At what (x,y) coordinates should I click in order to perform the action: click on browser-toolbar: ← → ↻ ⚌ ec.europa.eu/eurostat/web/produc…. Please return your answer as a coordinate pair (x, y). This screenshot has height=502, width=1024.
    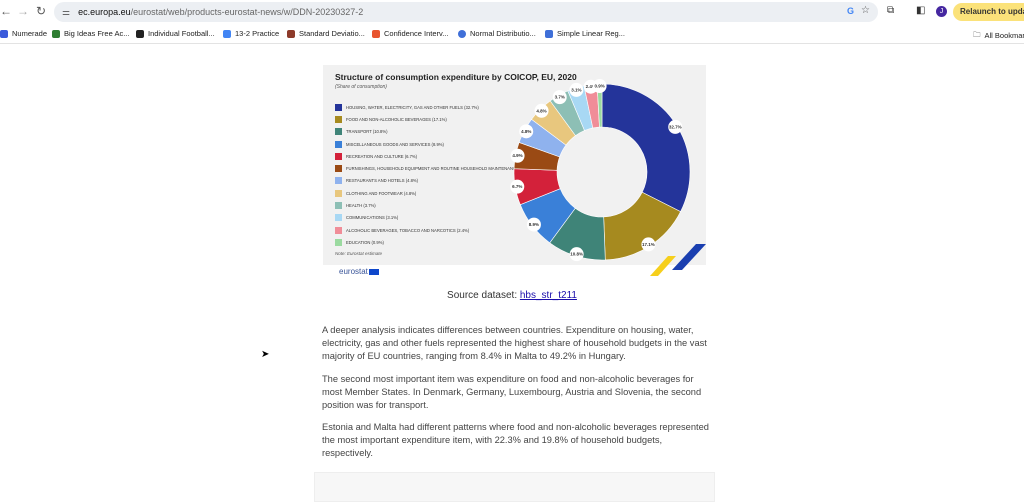
    Looking at the image, I should click on (512, 12).